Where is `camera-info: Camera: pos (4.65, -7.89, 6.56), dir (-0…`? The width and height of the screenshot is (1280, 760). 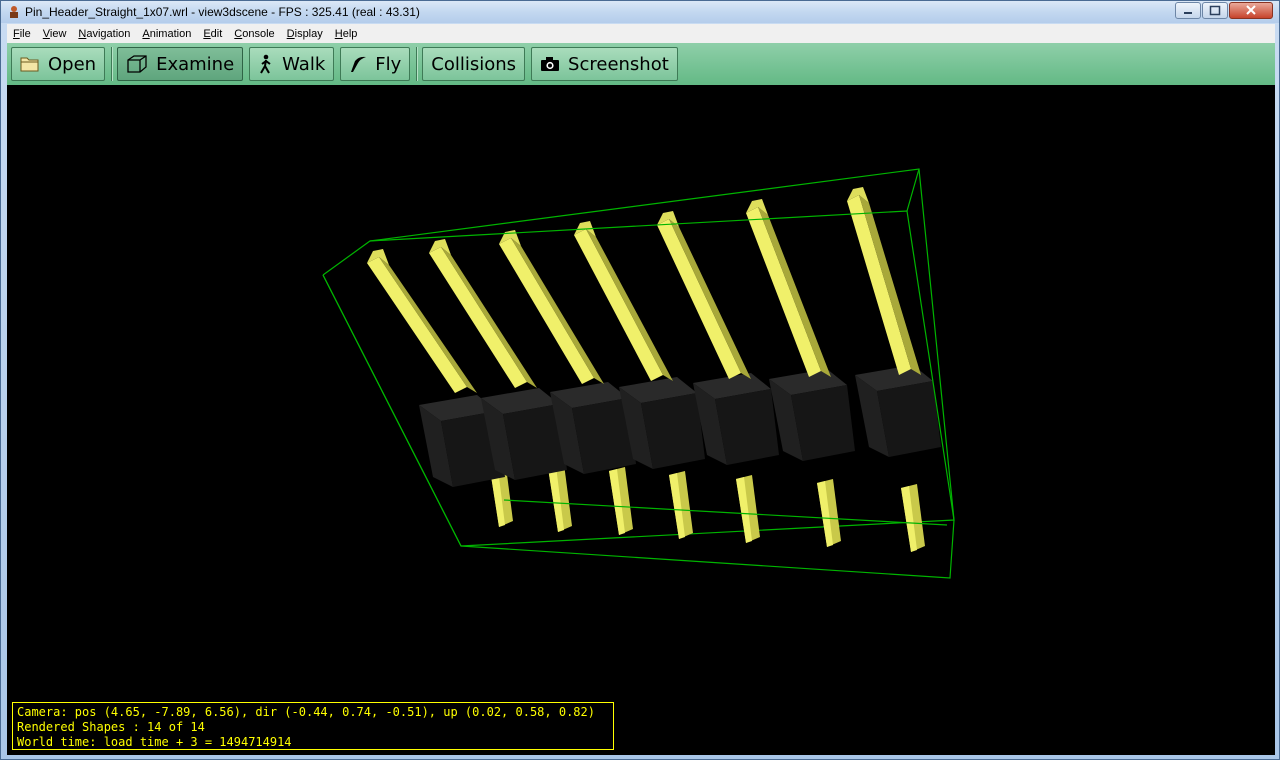 camera-info: Camera: pos (4.65, -7.89, 6.56), dir (-0… is located at coordinates (306, 712).